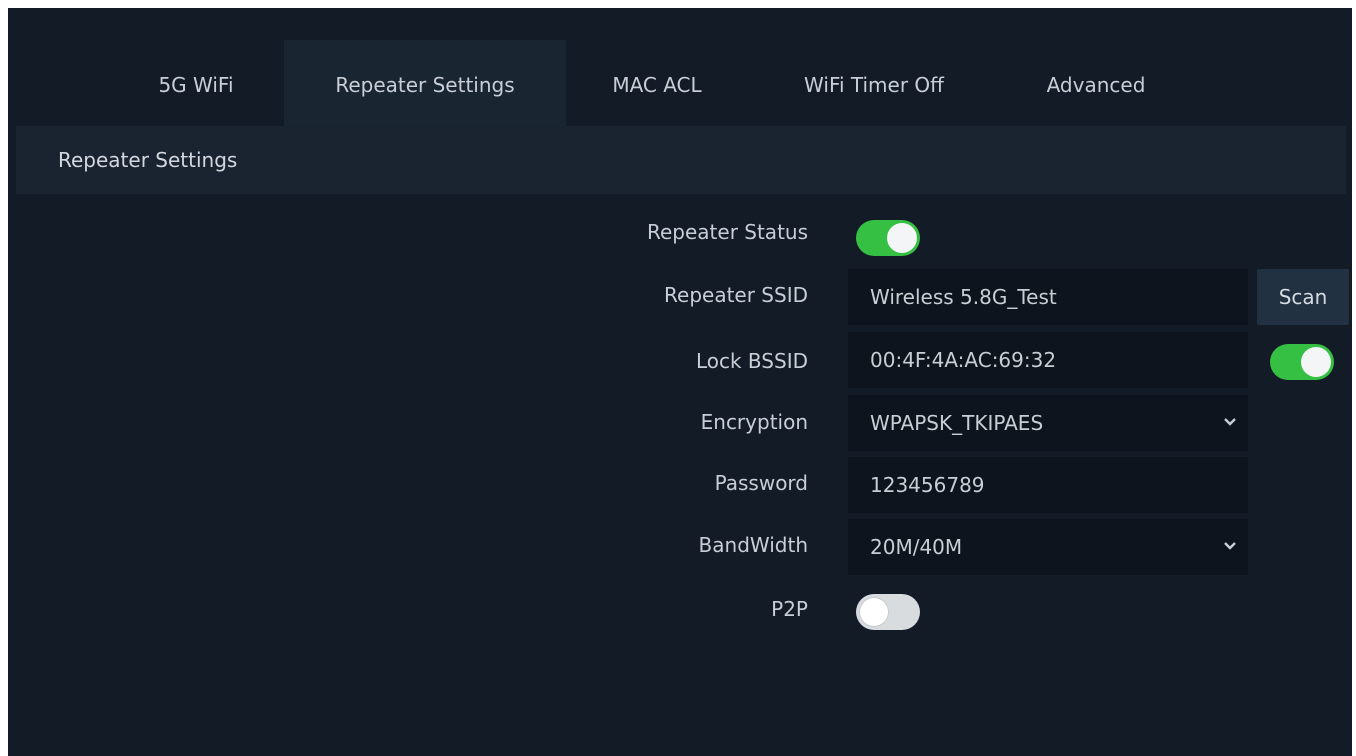 The image size is (1356, 756). I want to click on lock-bssid-input: 00:4F:4A:AC:69:32, so click(1048, 360).